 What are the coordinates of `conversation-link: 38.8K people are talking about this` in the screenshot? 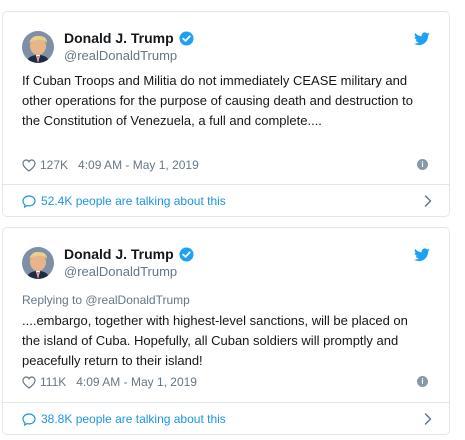 It's located at (226, 419).